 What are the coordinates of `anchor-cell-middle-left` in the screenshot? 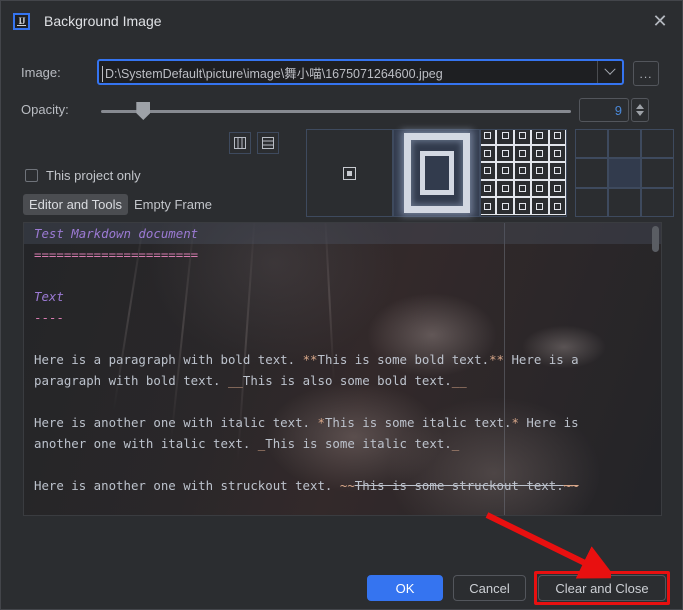 It's located at (591, 173).